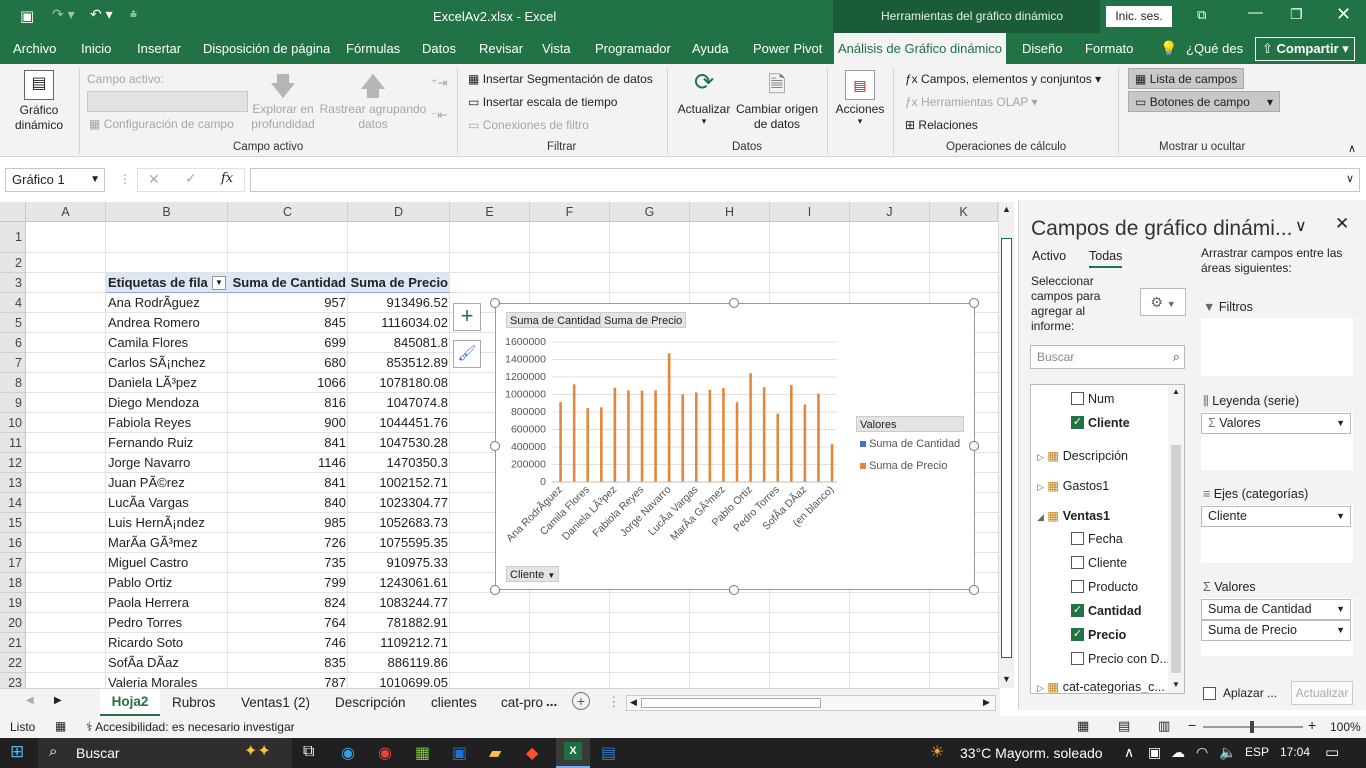  Describe the element at coordinates (533, 574) in the screenshot. I see `axis-field-button-cliente: Cliente ▼` at that location.